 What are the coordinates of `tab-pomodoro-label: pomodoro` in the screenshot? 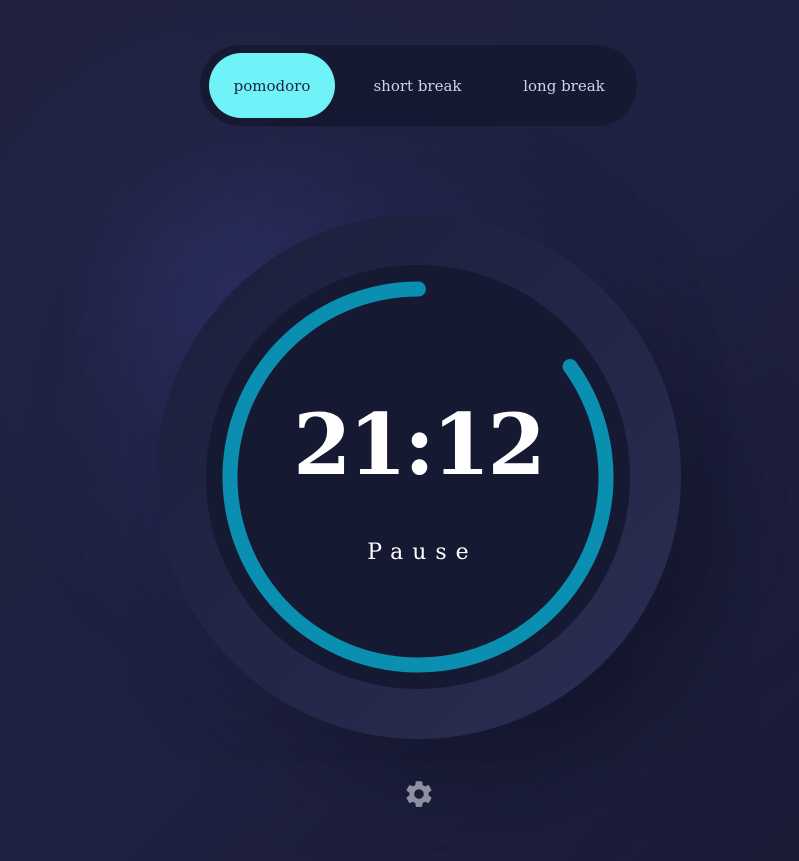 It's located at (272, 85).